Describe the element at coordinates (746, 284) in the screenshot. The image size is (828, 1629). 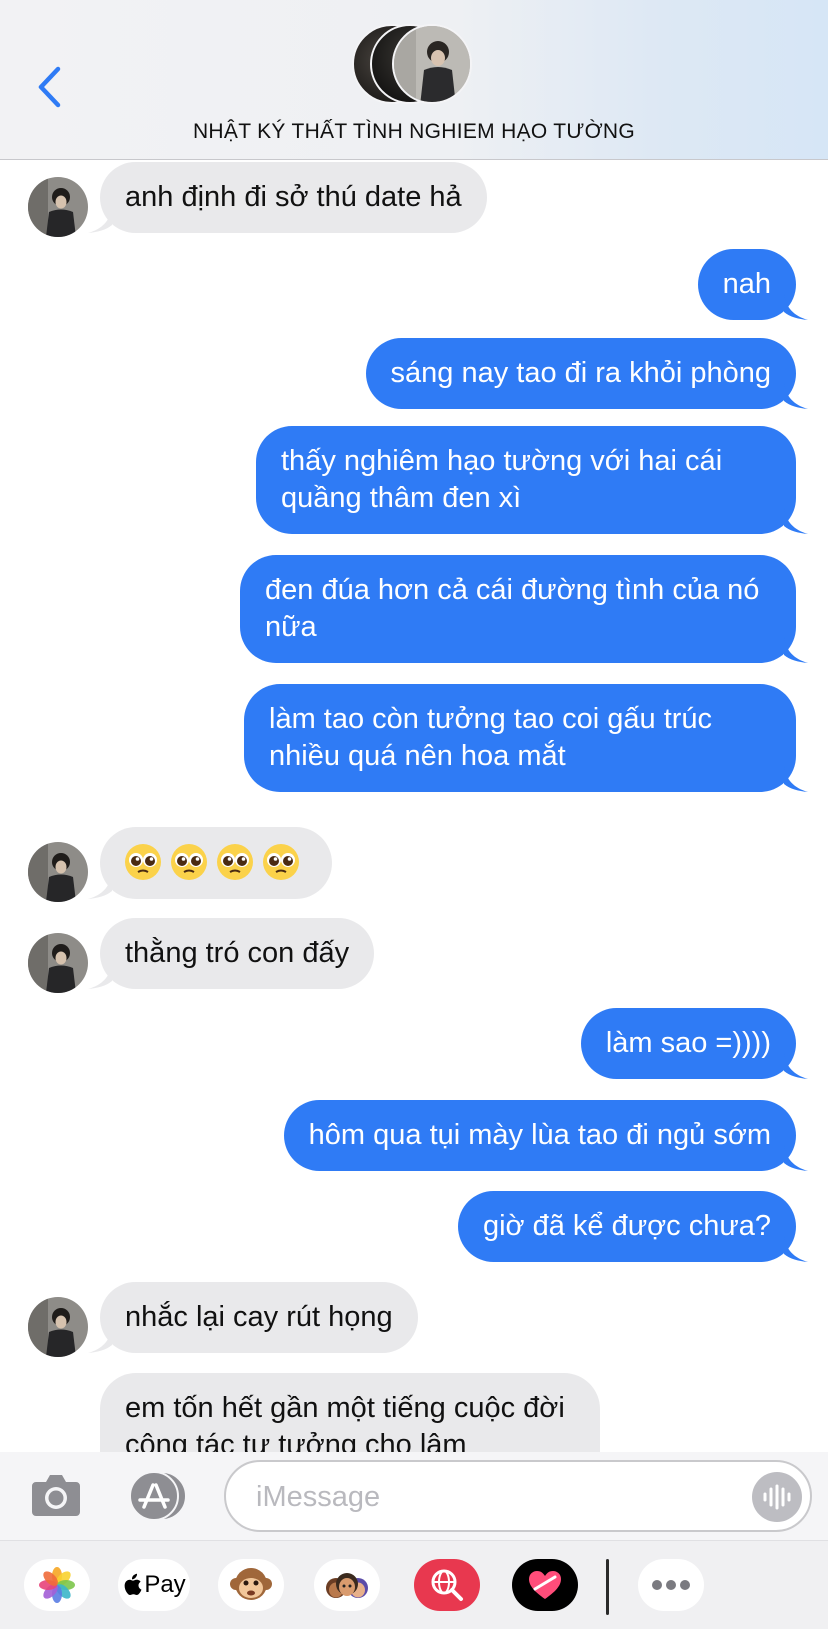
I see `message-text: nah` at that location.